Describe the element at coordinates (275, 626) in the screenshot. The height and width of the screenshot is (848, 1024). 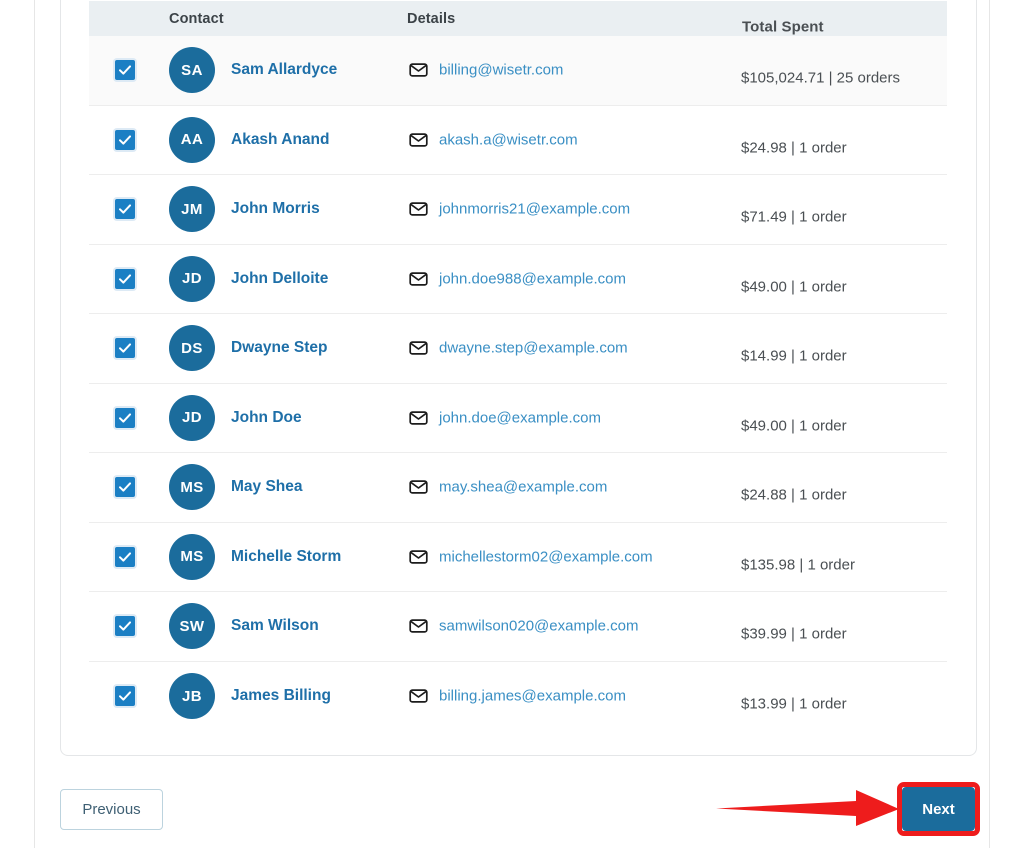
I see `contact-name-link: Sam Wilson` at that location.